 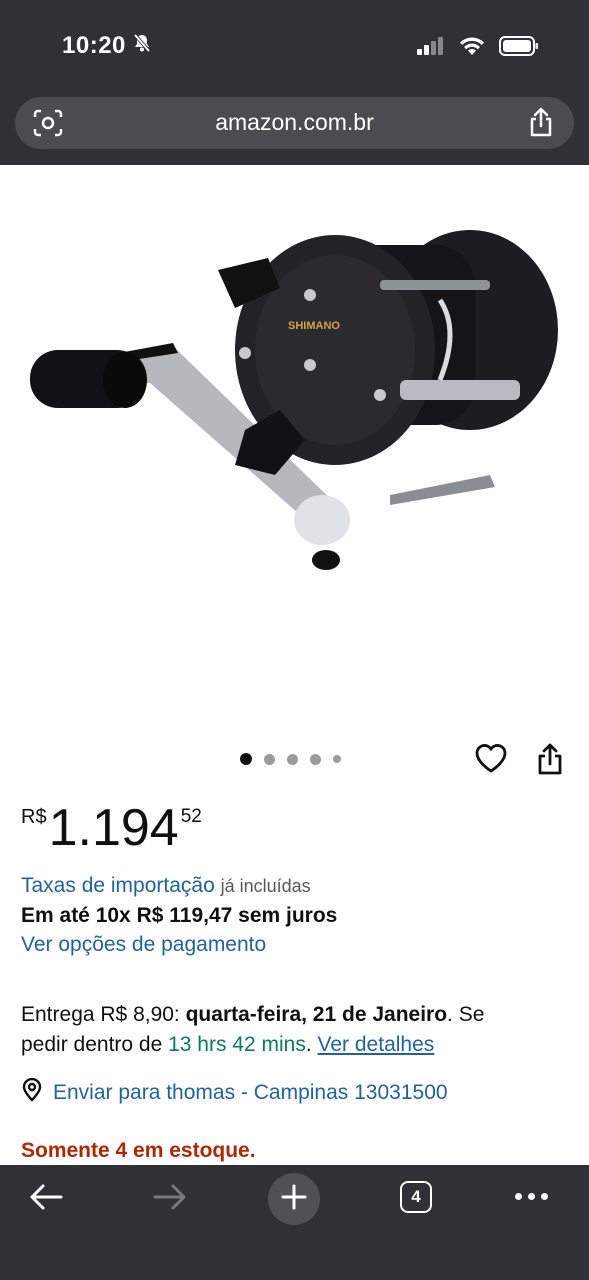 What do you see at coordinates (94, 45) in the screenshot?
I see `clock: 10:20` at bounding box center [94, 45].